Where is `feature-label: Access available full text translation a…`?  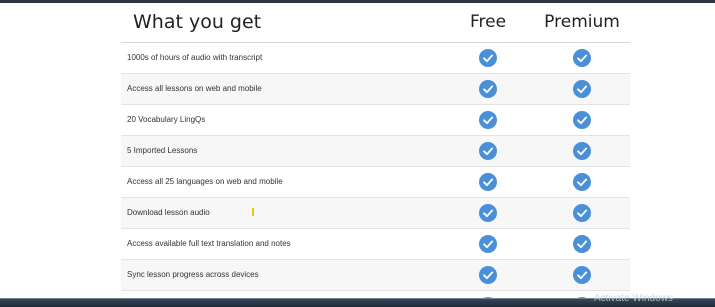
feature-label: Access available full text translation a… is located at coordinates (209, 243).